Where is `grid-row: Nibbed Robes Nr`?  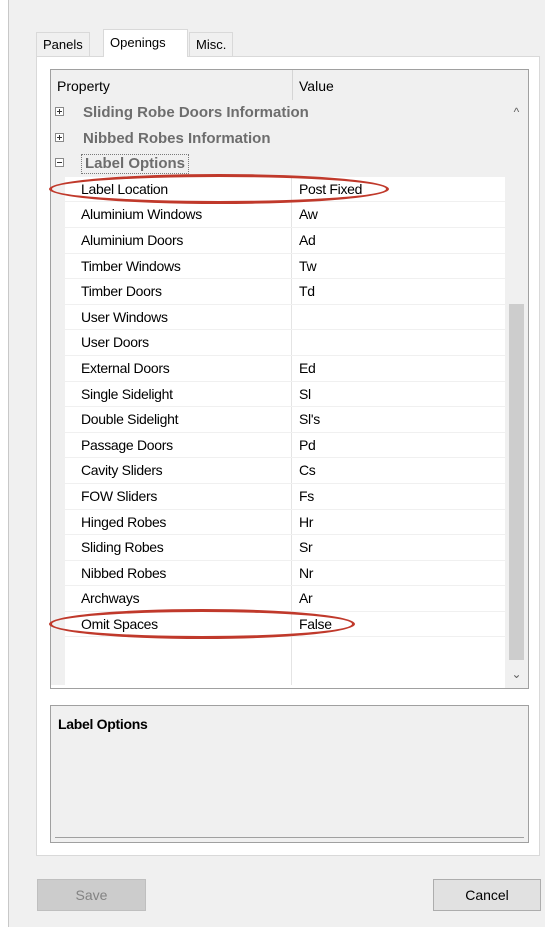
grid-row: Nibbed Robes Nr is located at coordinates (278, 573).